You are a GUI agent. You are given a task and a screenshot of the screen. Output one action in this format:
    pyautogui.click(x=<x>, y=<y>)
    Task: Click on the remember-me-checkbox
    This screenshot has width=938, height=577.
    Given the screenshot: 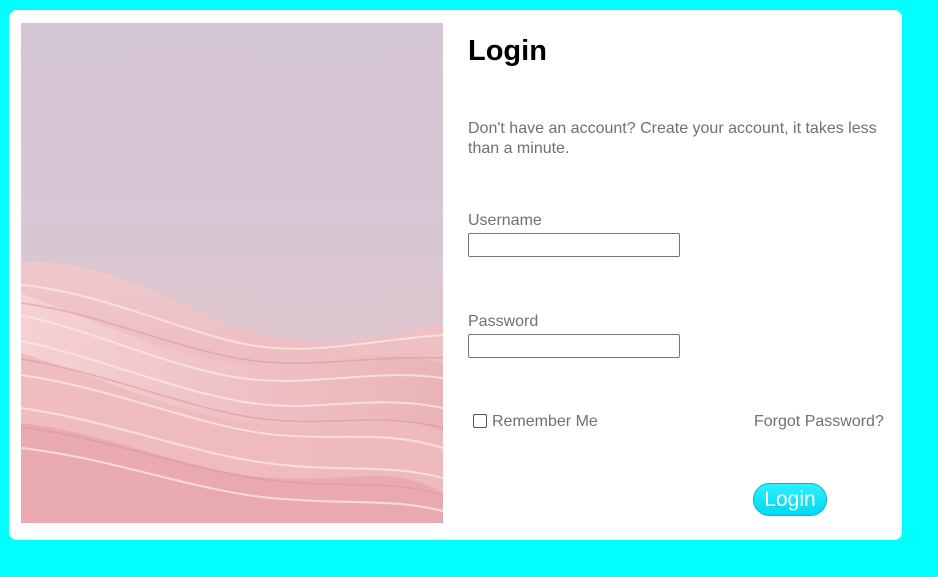 What is the action you would take?
    pyautogui.click(x=480, y=421)
    